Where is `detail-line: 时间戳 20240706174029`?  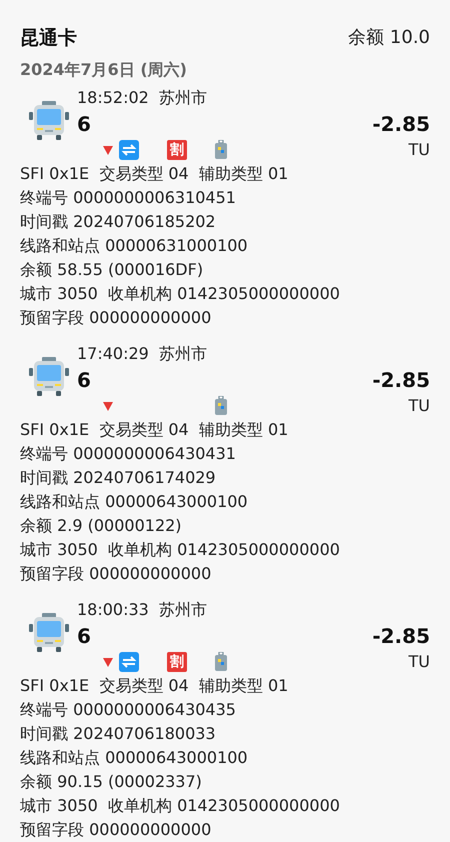
detail-line: 时间戳 20240706174029 is located at coordinates (118, 478).